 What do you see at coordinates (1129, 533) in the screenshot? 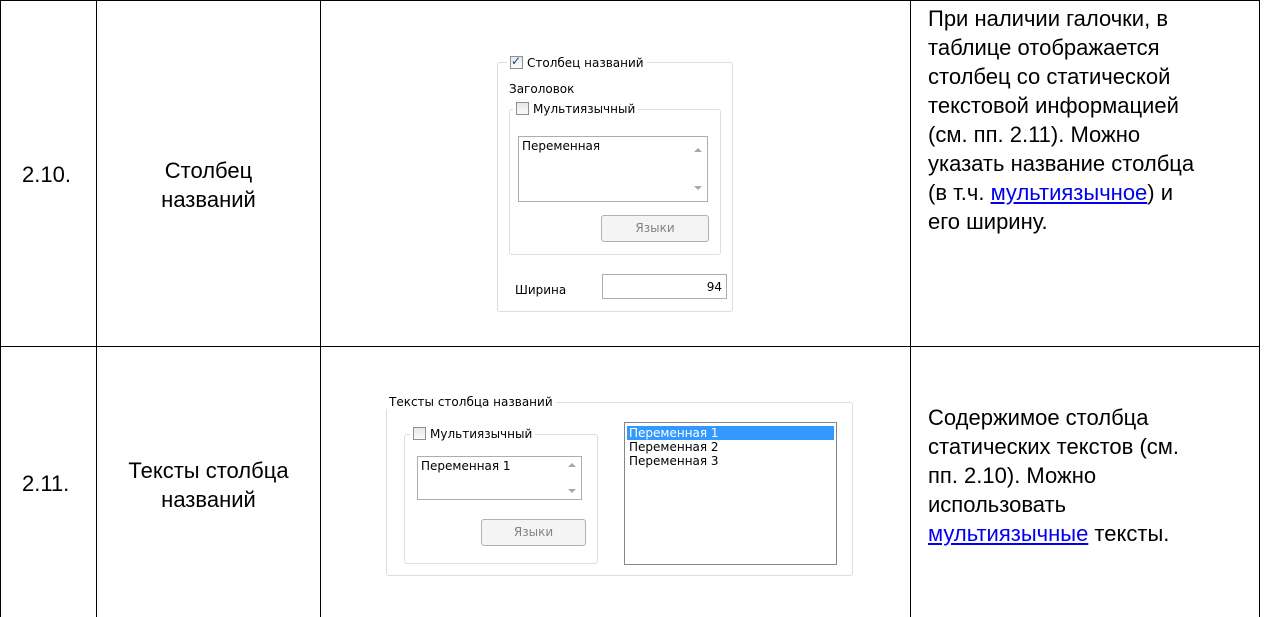
I see `description-text: тексты.` at bounding box center [1129, 533].